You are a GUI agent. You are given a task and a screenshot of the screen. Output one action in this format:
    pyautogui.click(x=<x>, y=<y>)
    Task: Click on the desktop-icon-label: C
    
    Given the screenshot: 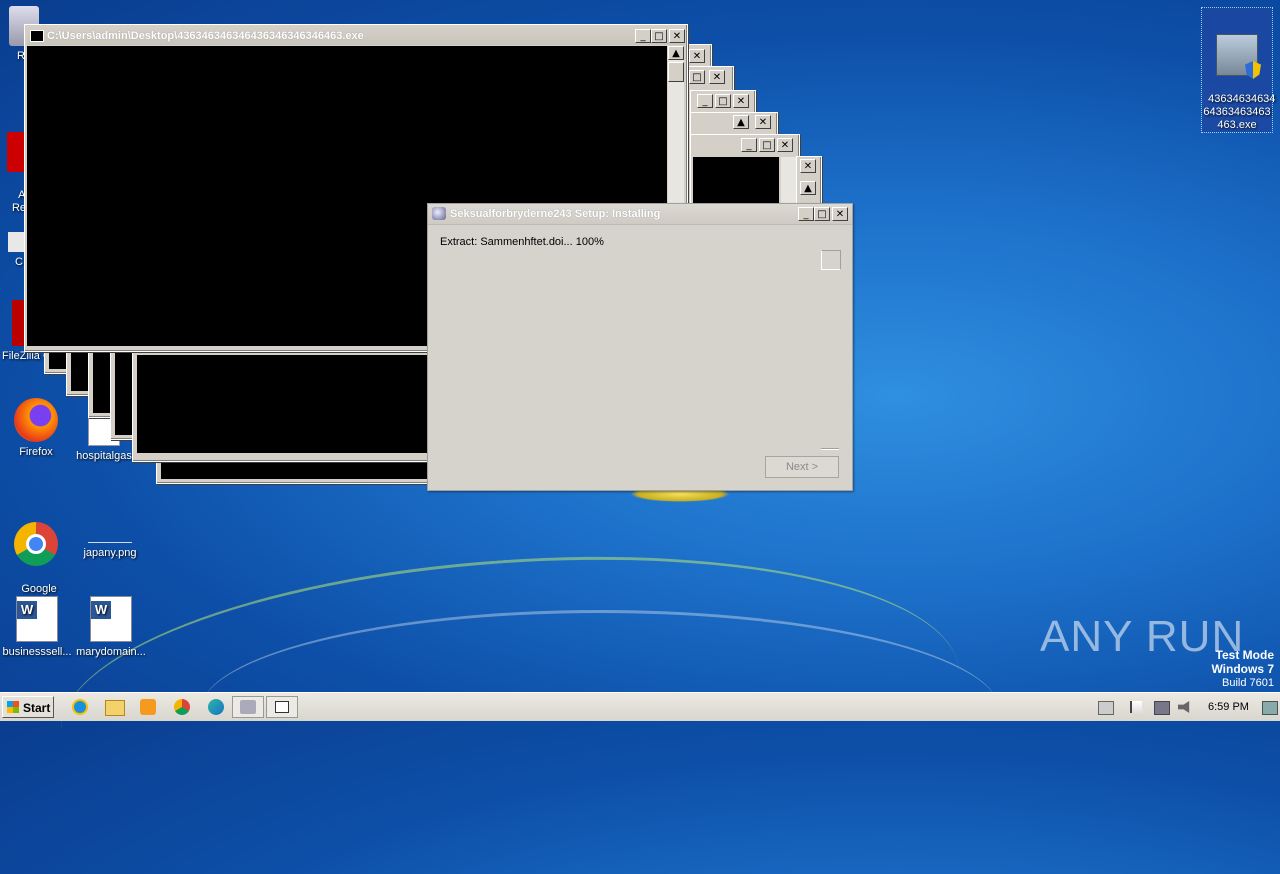 What is the action you would take?
    pyautogui.click(x=19, y=262)
    